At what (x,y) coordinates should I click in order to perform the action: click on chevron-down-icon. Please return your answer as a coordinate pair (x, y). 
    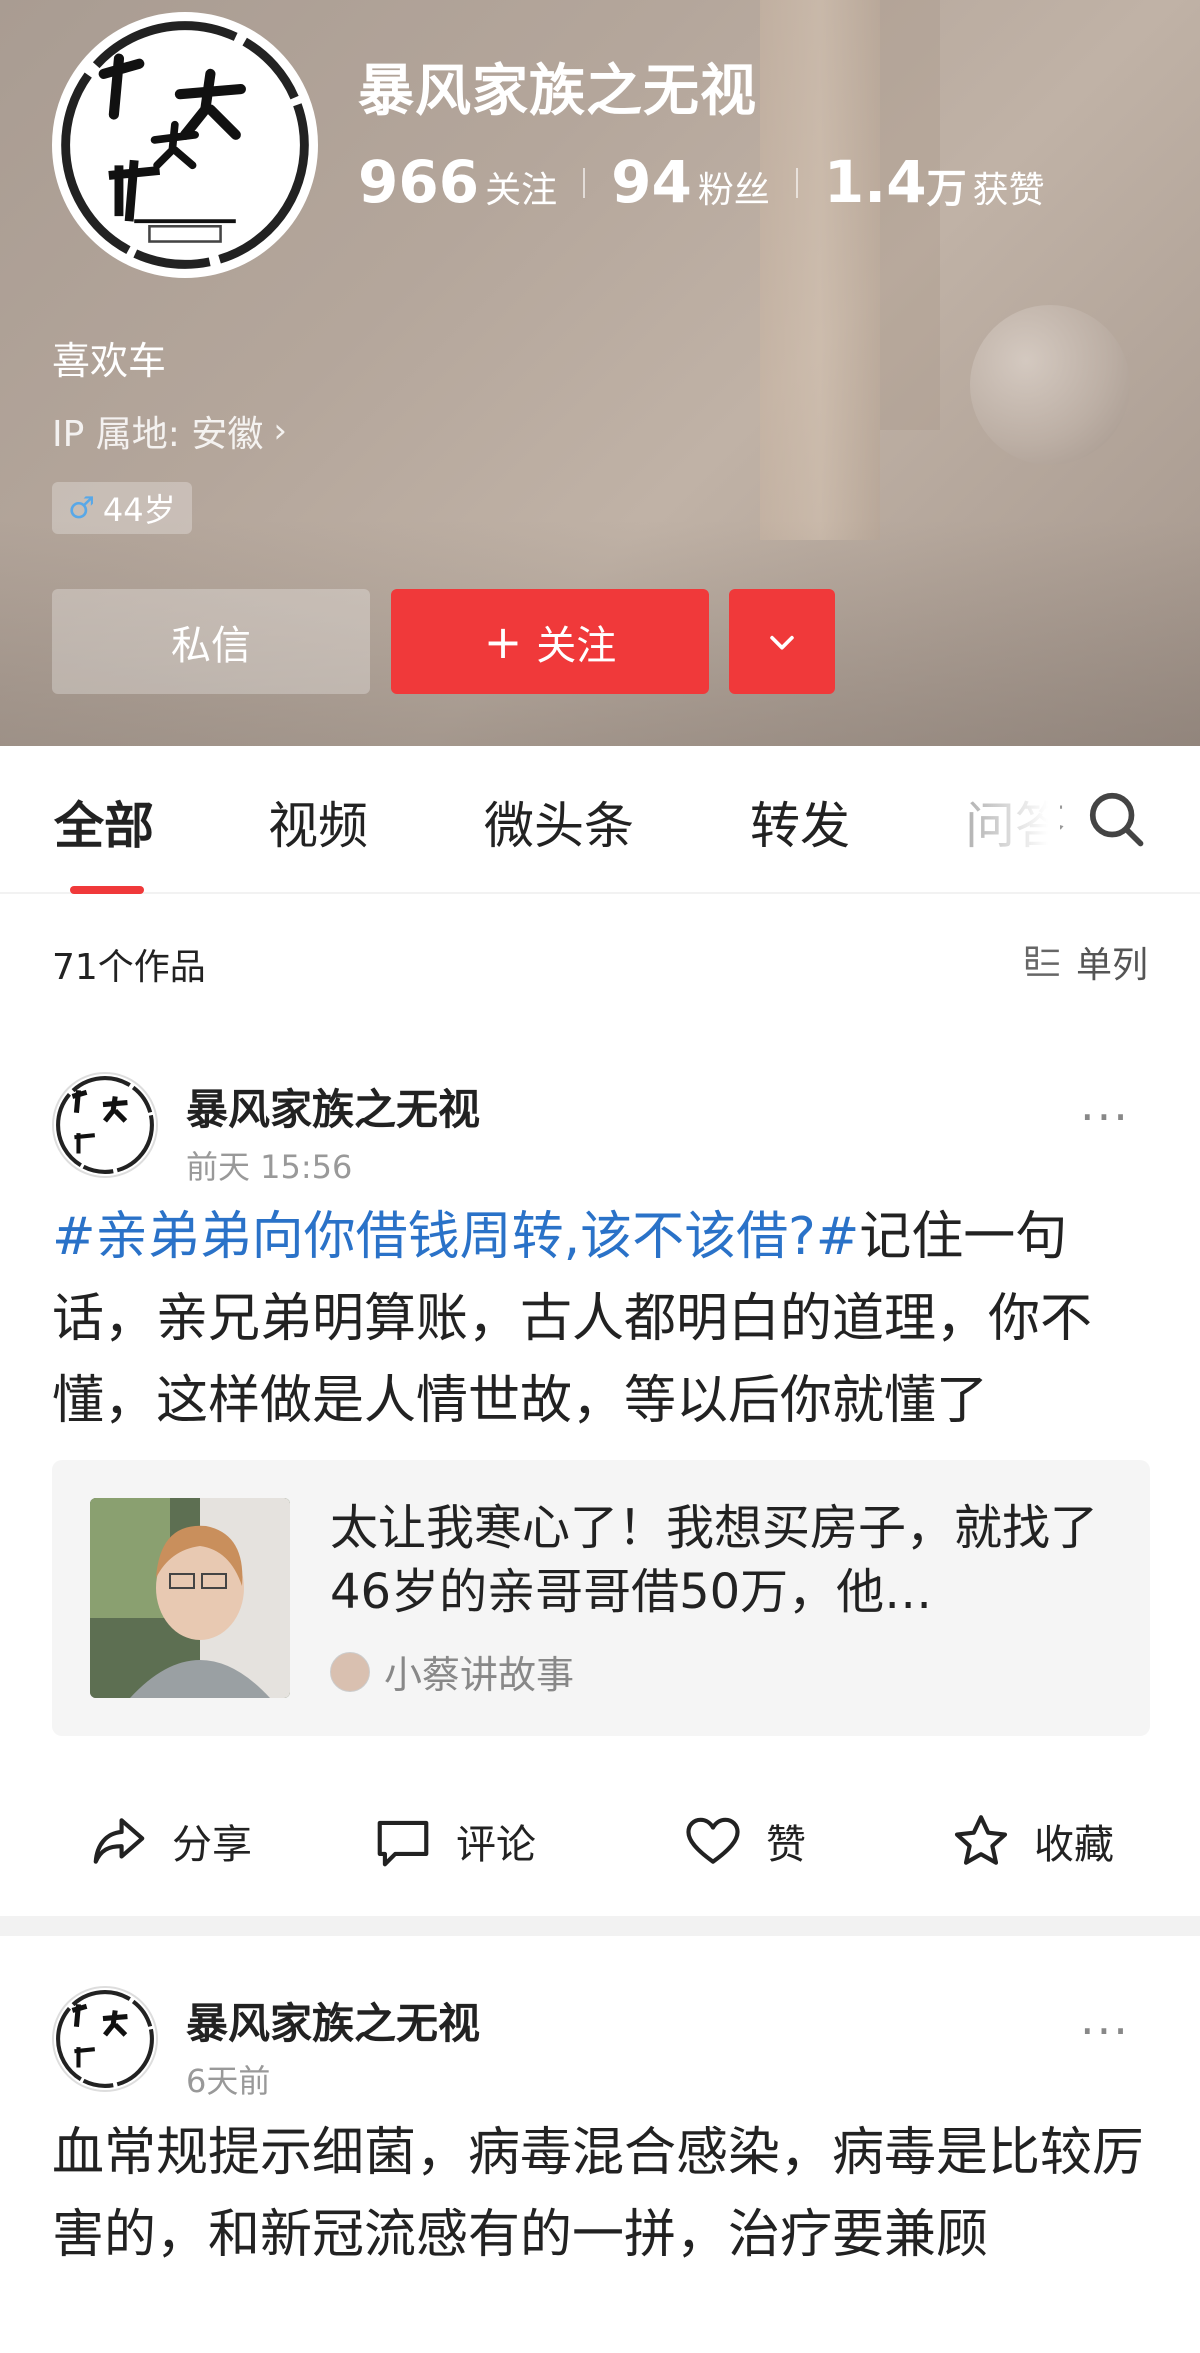
    Looking at the image, I should click on (782, 642).